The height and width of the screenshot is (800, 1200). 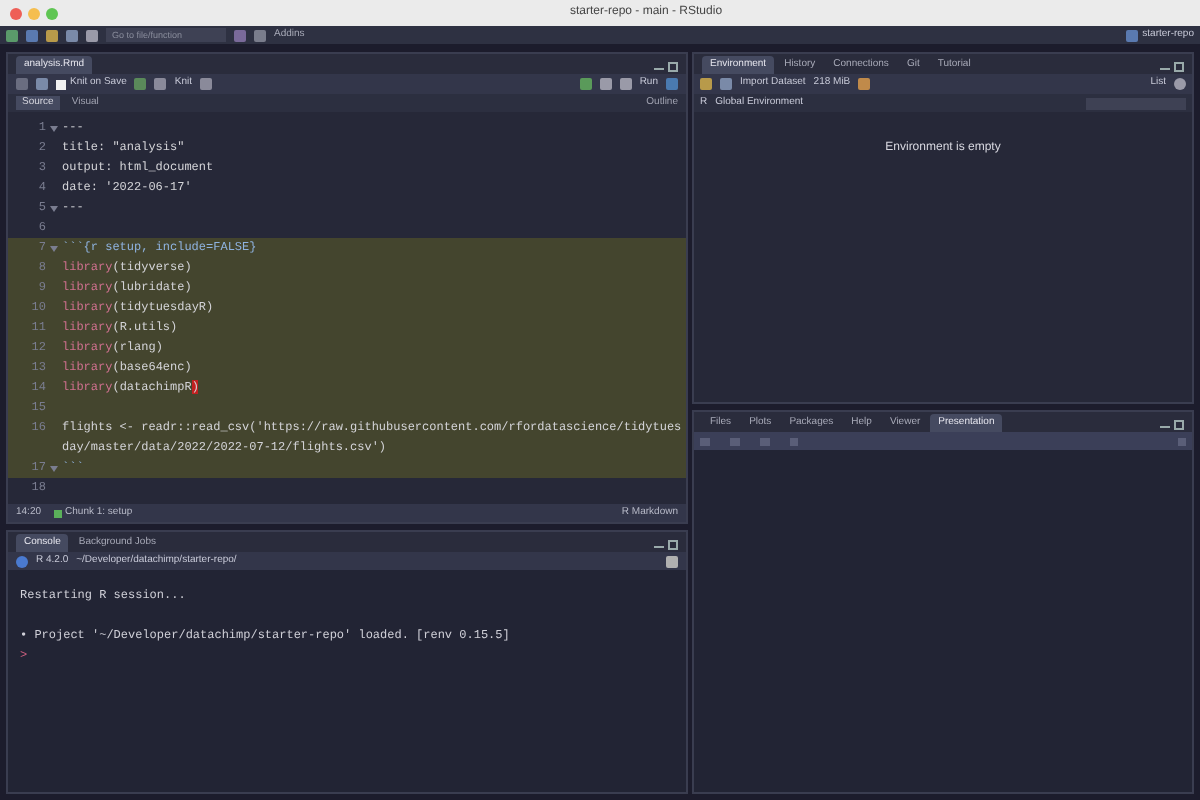 I want to click on close-icon, so click(x=16, y=13).